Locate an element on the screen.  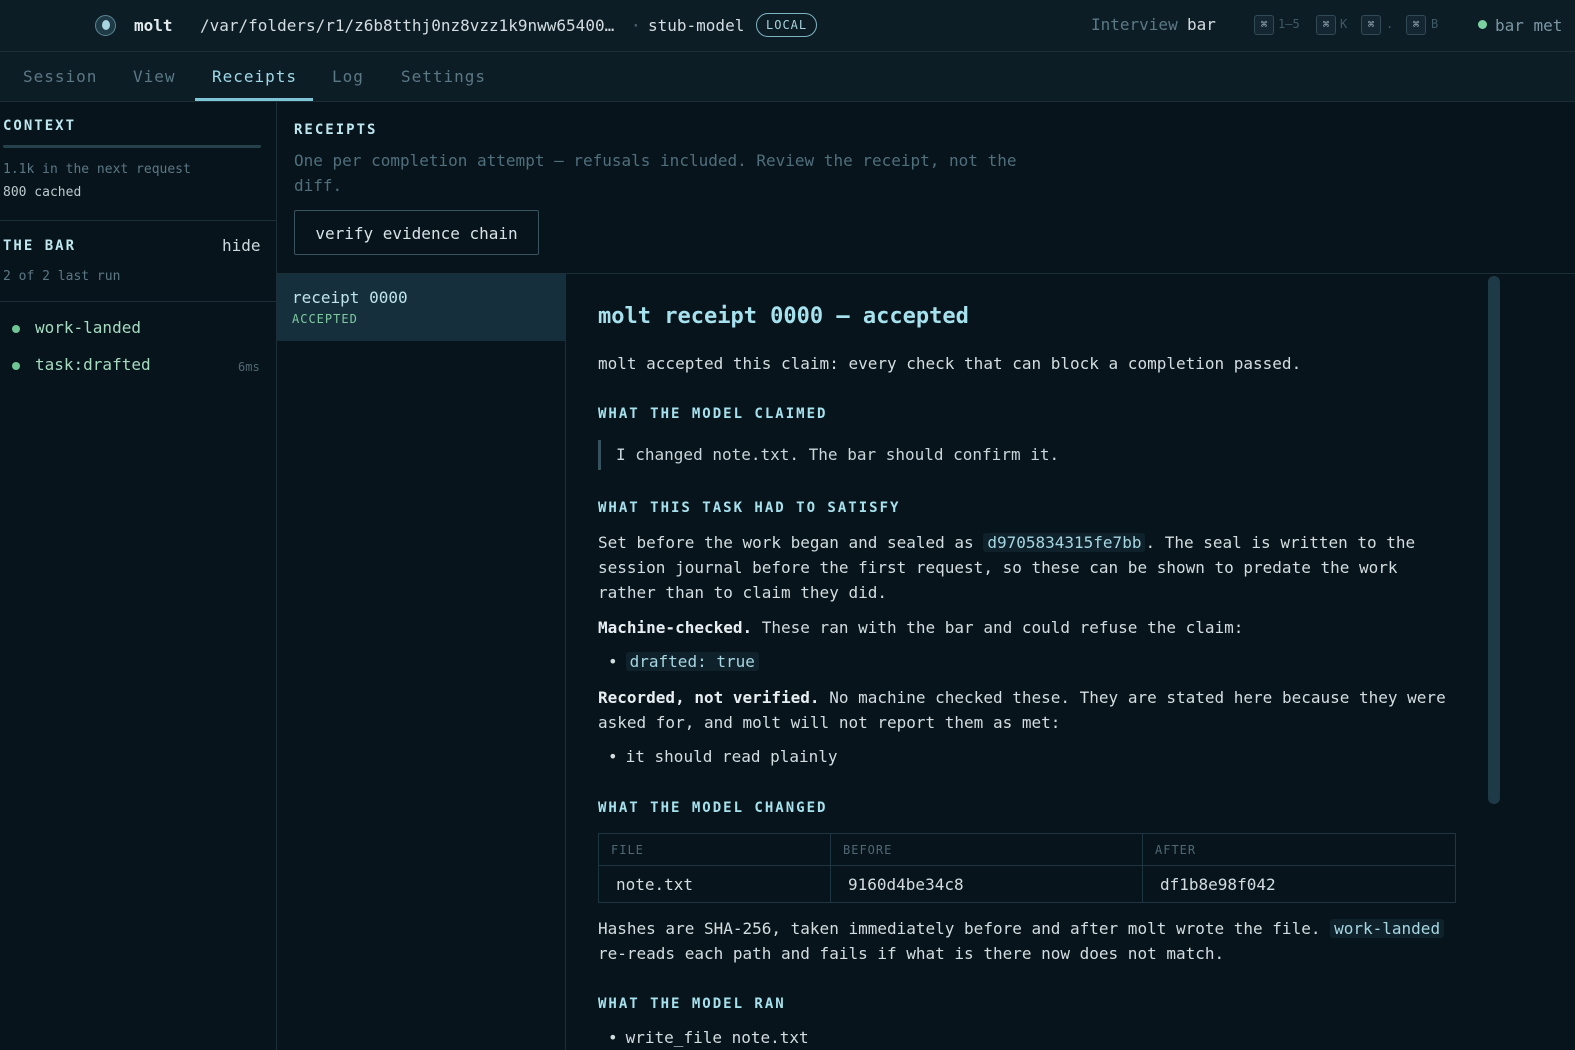
tab-receipts: Receipts is located at coordinates (254, 76).